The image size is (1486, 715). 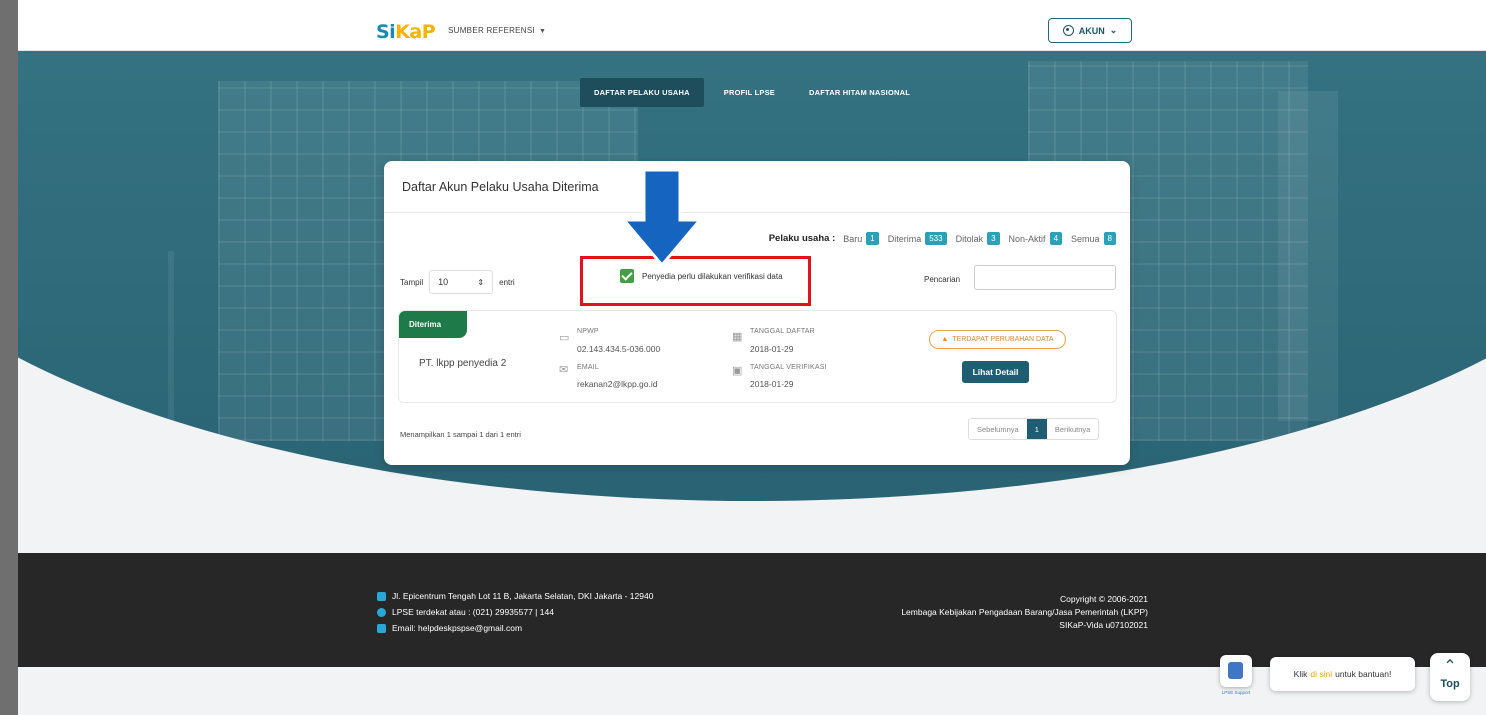 I want to click on count-nonaktif-label: Non-Aktif, so click(x=1027, y=239).